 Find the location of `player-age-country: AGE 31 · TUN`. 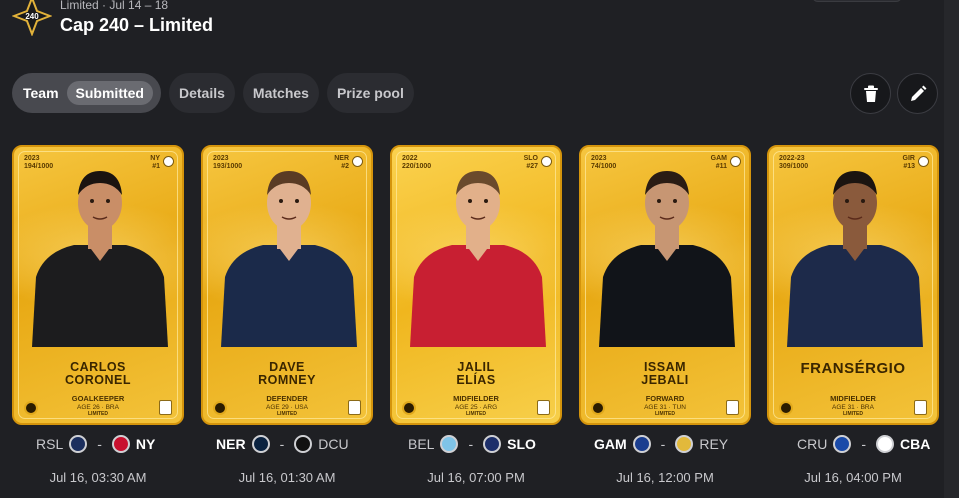

player-age-country: AGE 31 · TUN is located at coordinates (665, 407).